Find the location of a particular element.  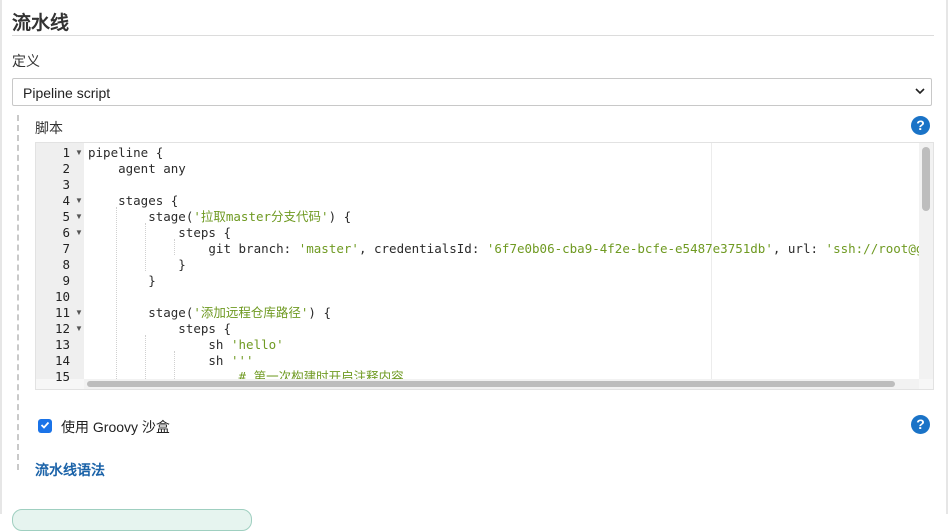

sandbox-help-icon: ? is located at coordinates (920, 424).